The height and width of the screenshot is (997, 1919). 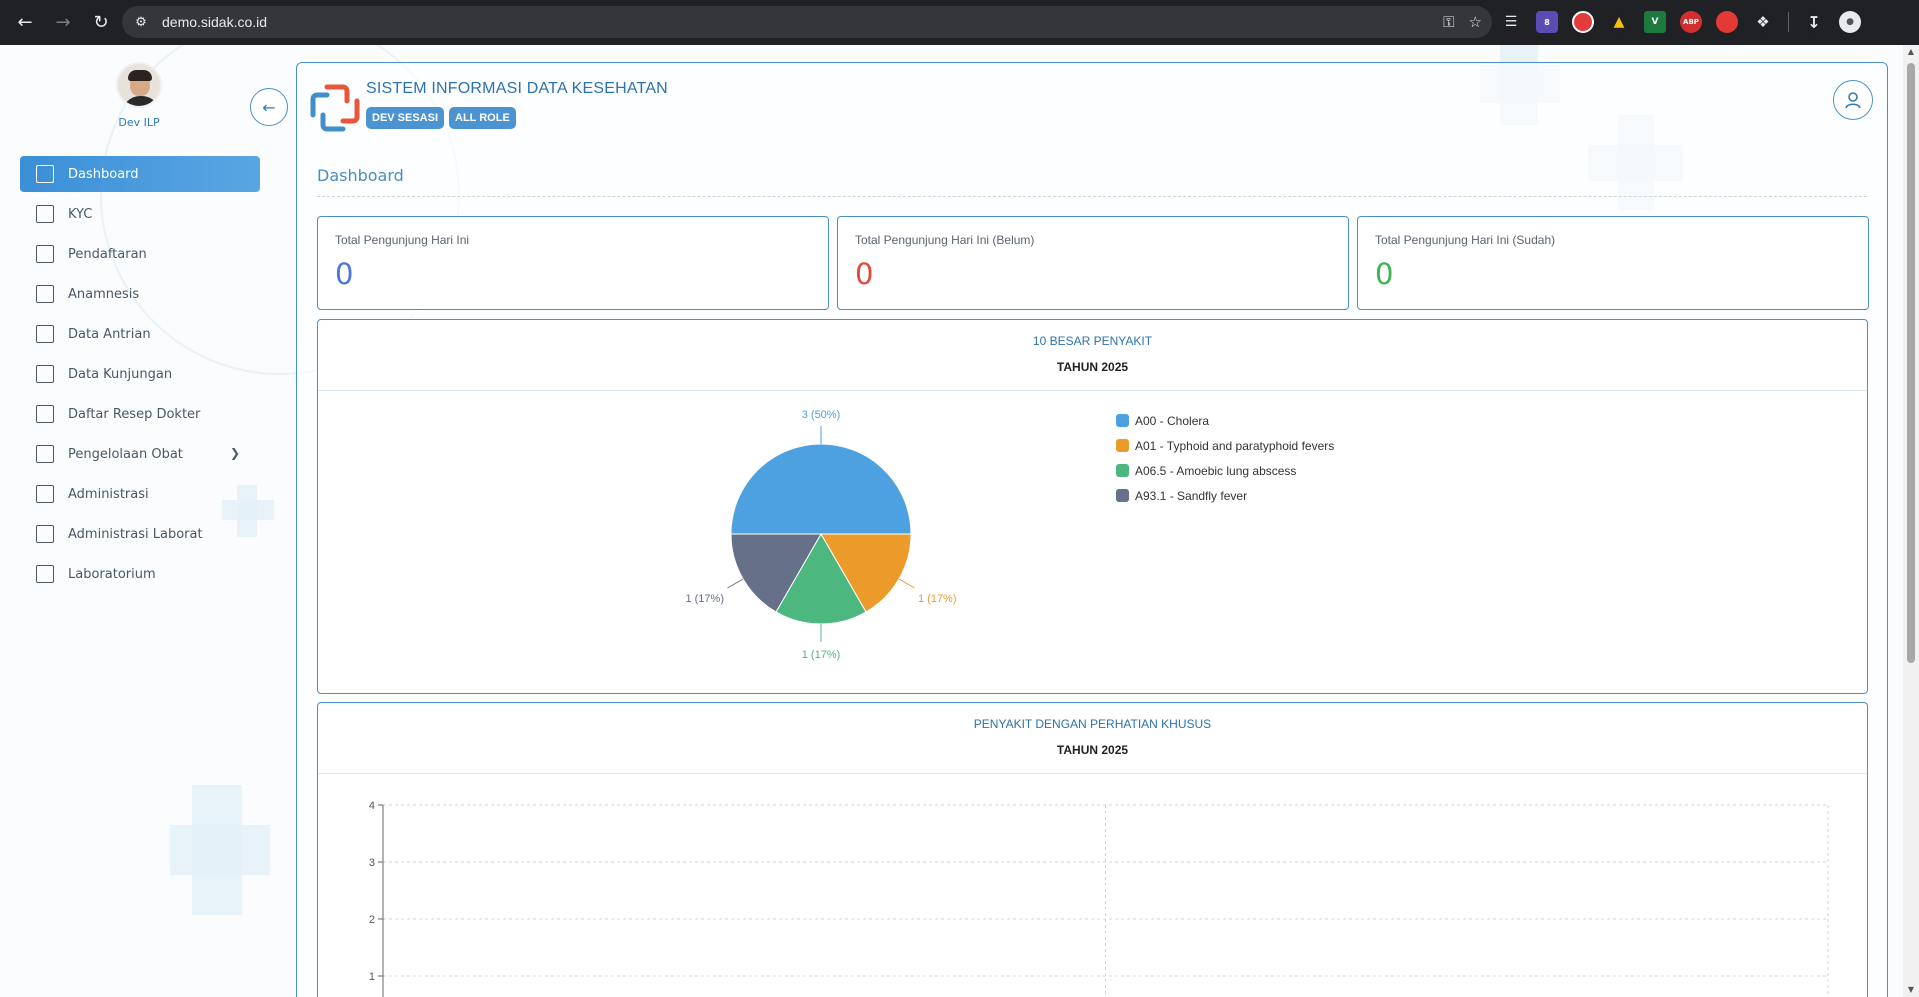 I want to click on sidebar-item-pendaftaran: Pendaftaran, so click(x=140, y=254).